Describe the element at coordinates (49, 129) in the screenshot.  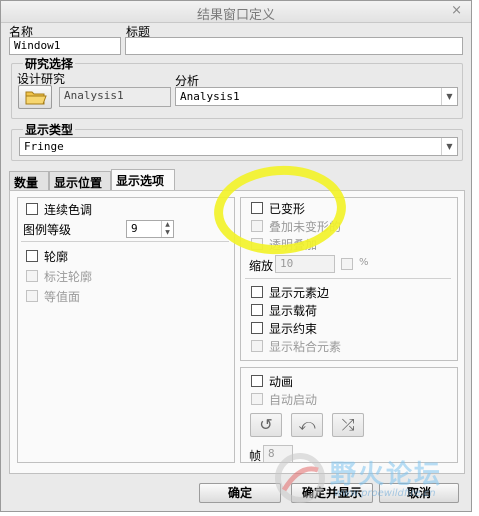
I see `display-type-title: 显示类型` at that location.